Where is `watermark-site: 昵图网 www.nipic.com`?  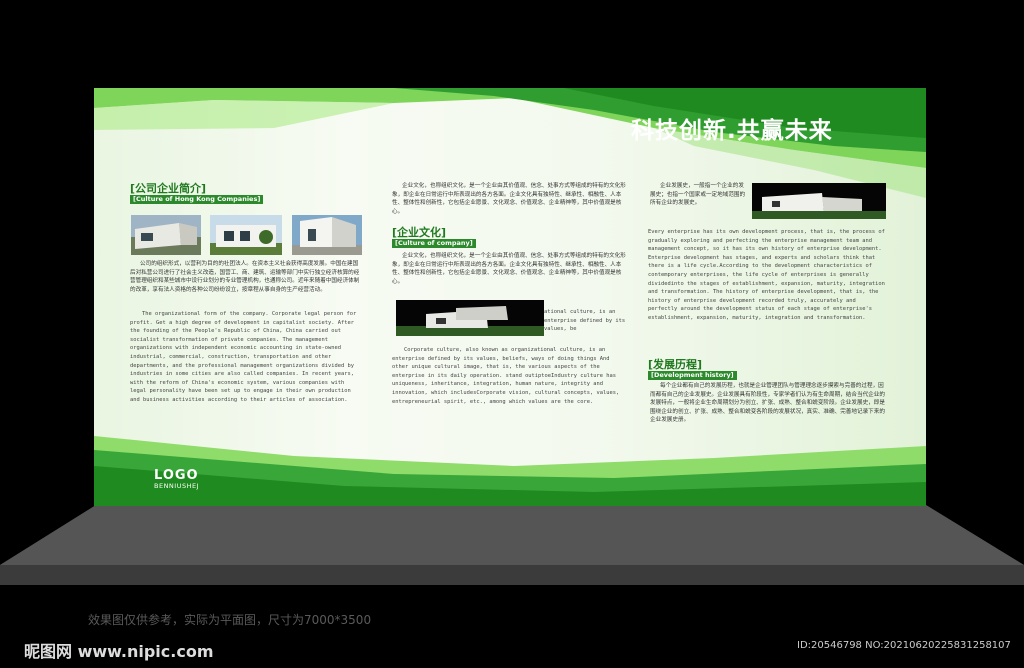 watermark-site: 昵图网 www.nipic.com is located at coordinates (119, 651).